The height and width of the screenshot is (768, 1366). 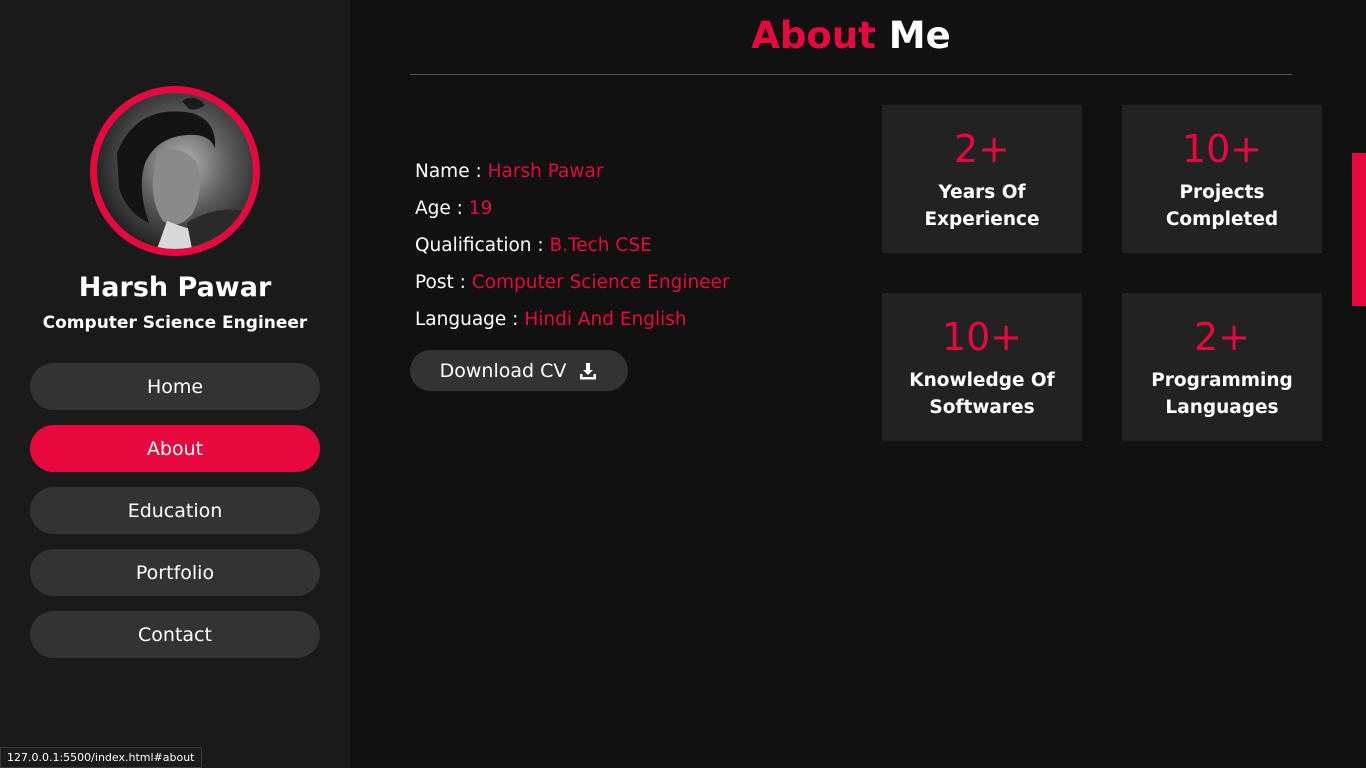 What do you see at coordinates (813, 35) in the screenshot?
I see `title-accent: About` at bounding box center [813, 35].